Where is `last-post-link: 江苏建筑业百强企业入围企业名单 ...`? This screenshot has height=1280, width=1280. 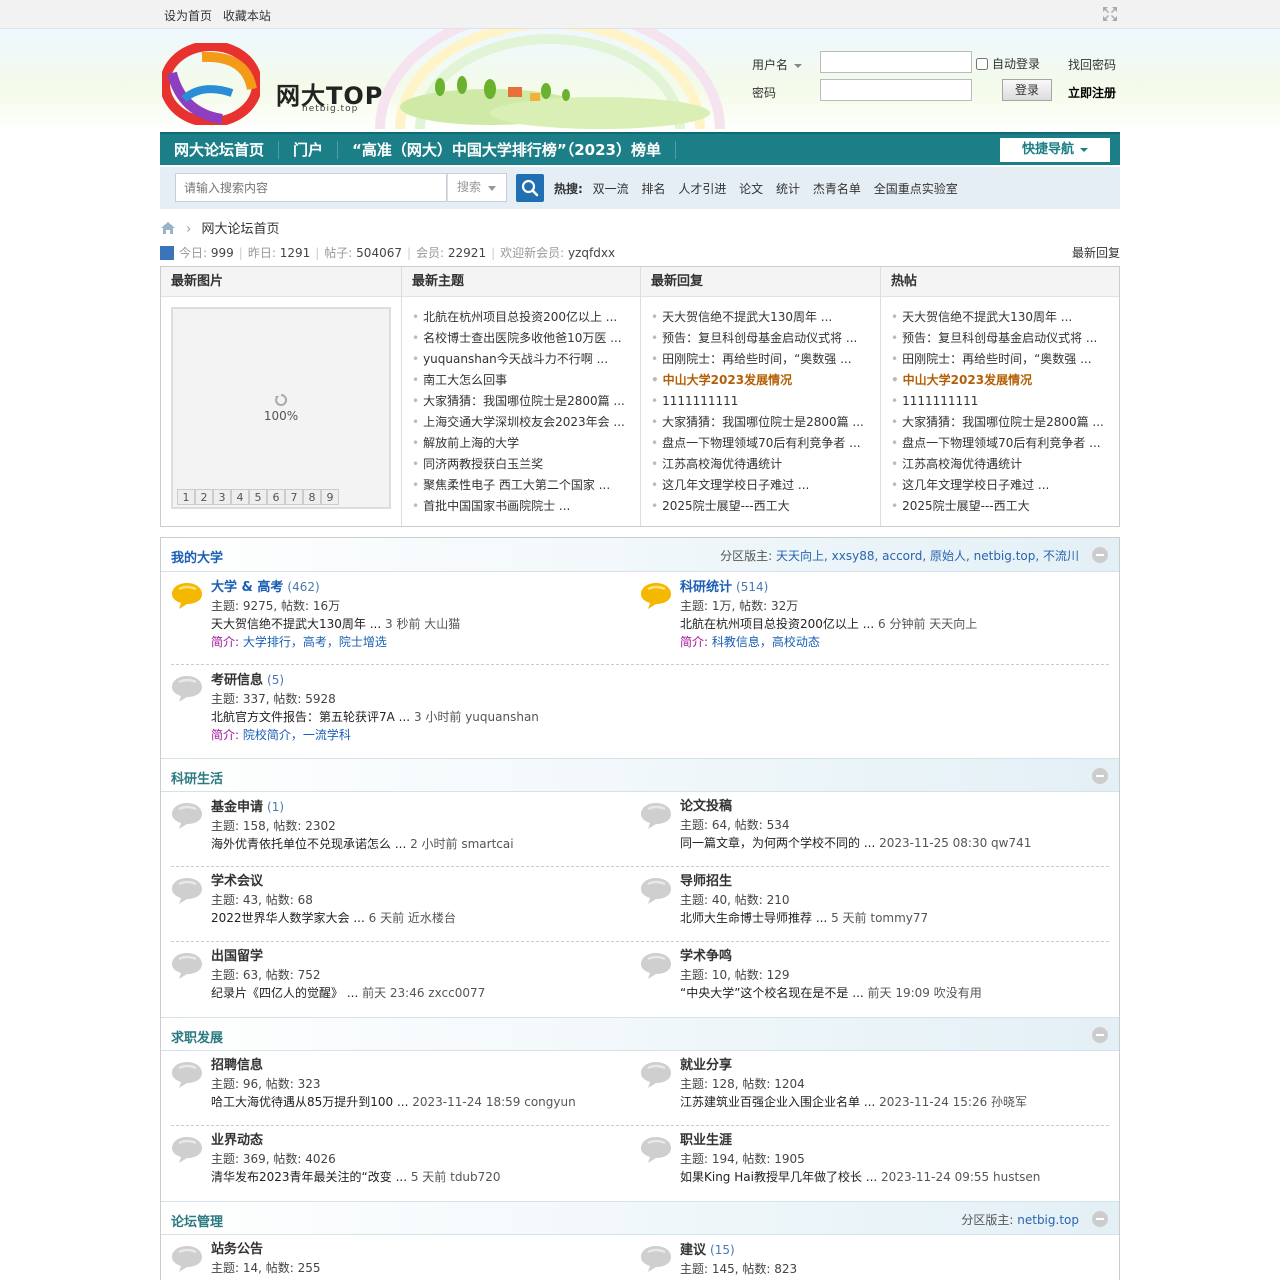 last-post-link: 江苏建筑业百强企业入围企业名单 ... is located at coordinates (777, 1102).